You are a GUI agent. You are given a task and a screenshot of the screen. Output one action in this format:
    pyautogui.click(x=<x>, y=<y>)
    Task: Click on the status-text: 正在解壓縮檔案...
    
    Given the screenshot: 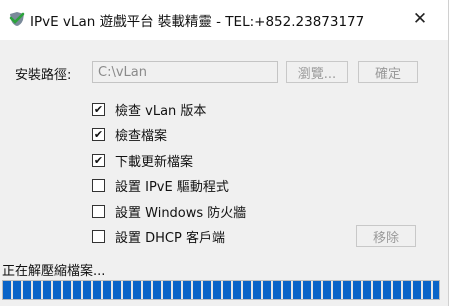 What is the action you would take?
    pyautogui.click(x=54, y=271)
    